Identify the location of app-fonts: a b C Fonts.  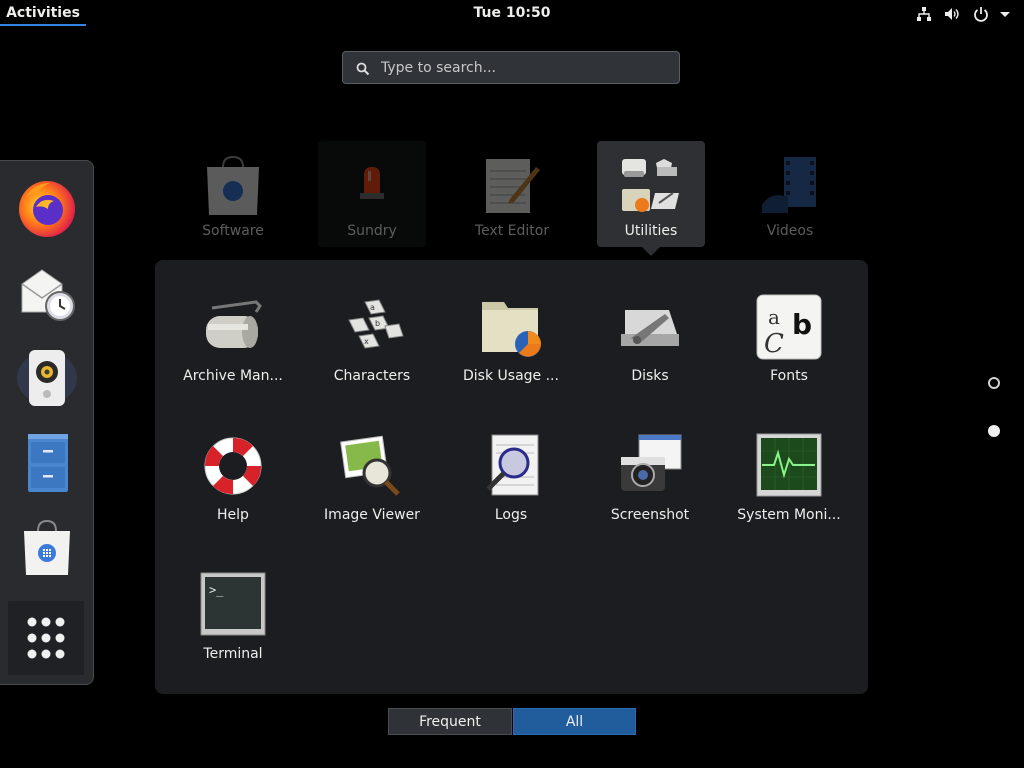
(789, 322).